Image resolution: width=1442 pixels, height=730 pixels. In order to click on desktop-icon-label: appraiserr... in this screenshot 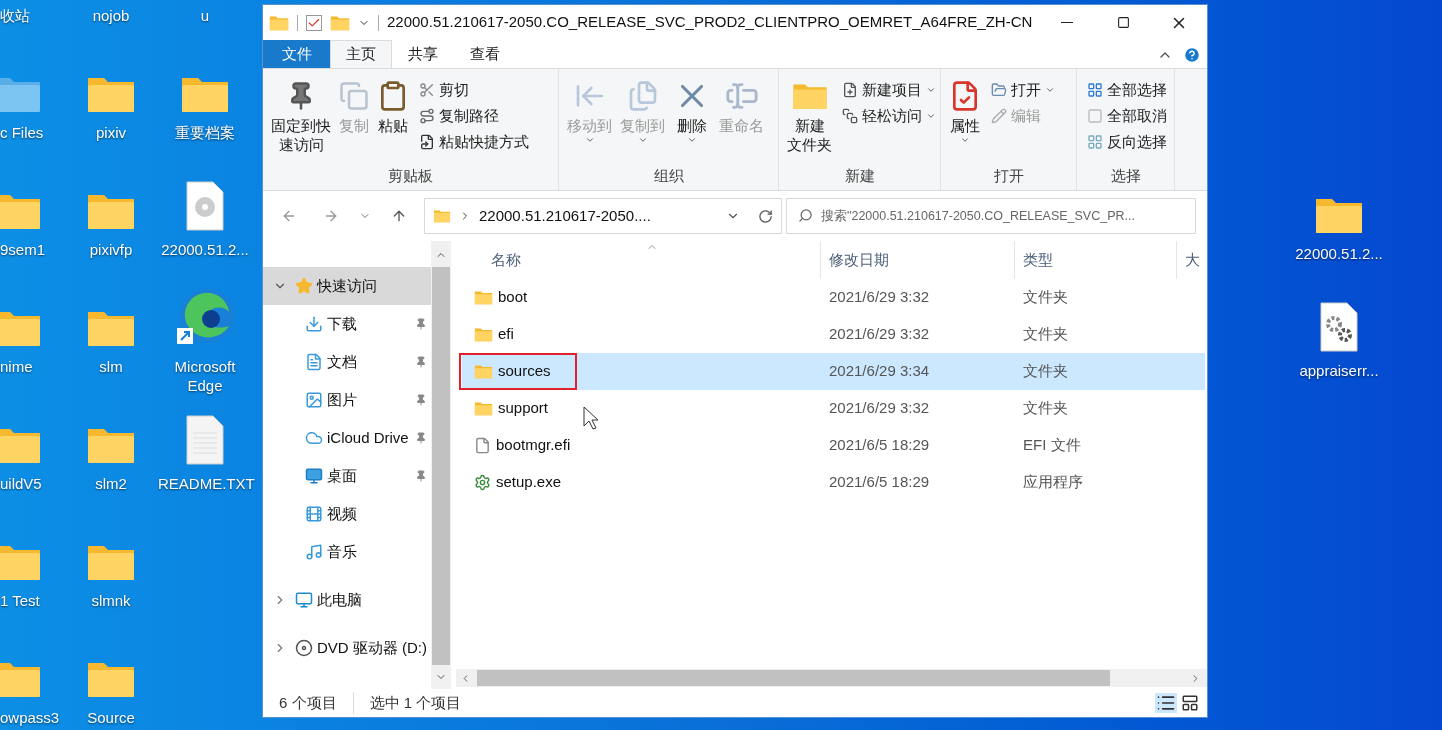, I will do `click(1339, 370)`.